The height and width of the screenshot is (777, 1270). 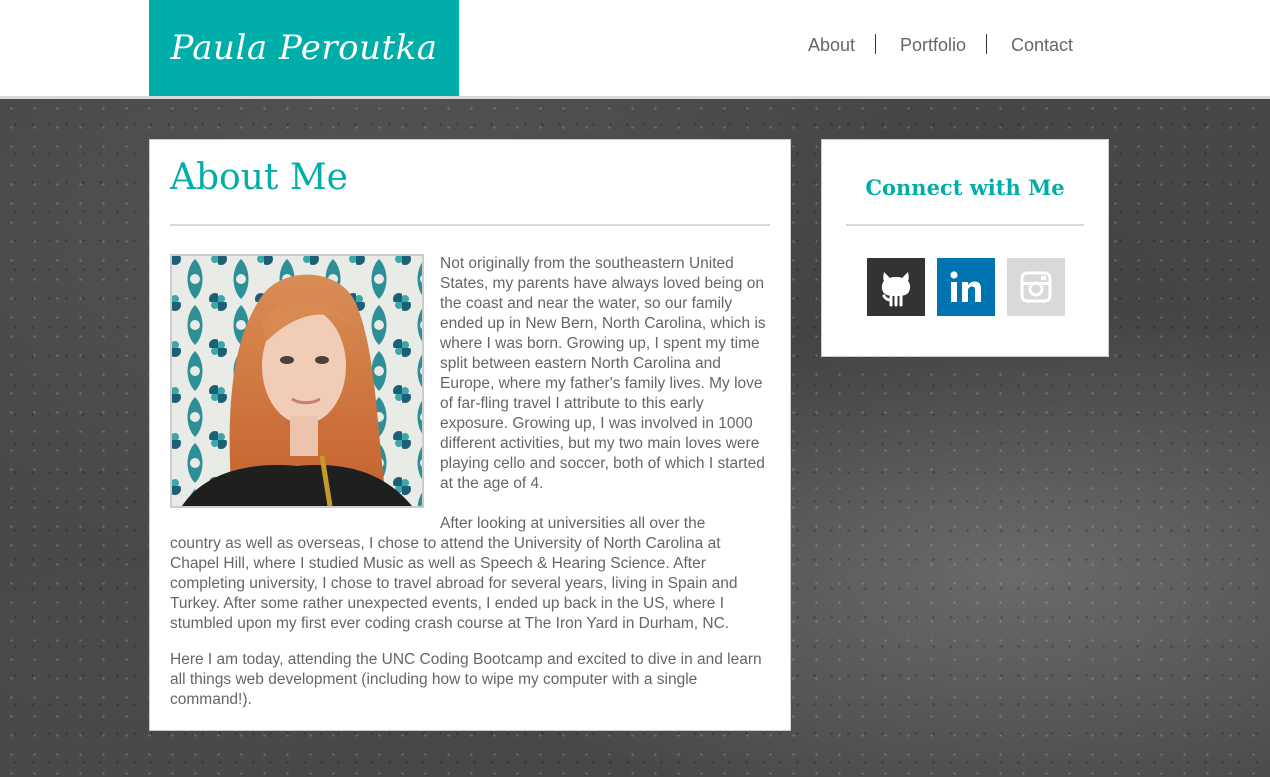 I want to click on connect-divider, so click(x=965, y=225).